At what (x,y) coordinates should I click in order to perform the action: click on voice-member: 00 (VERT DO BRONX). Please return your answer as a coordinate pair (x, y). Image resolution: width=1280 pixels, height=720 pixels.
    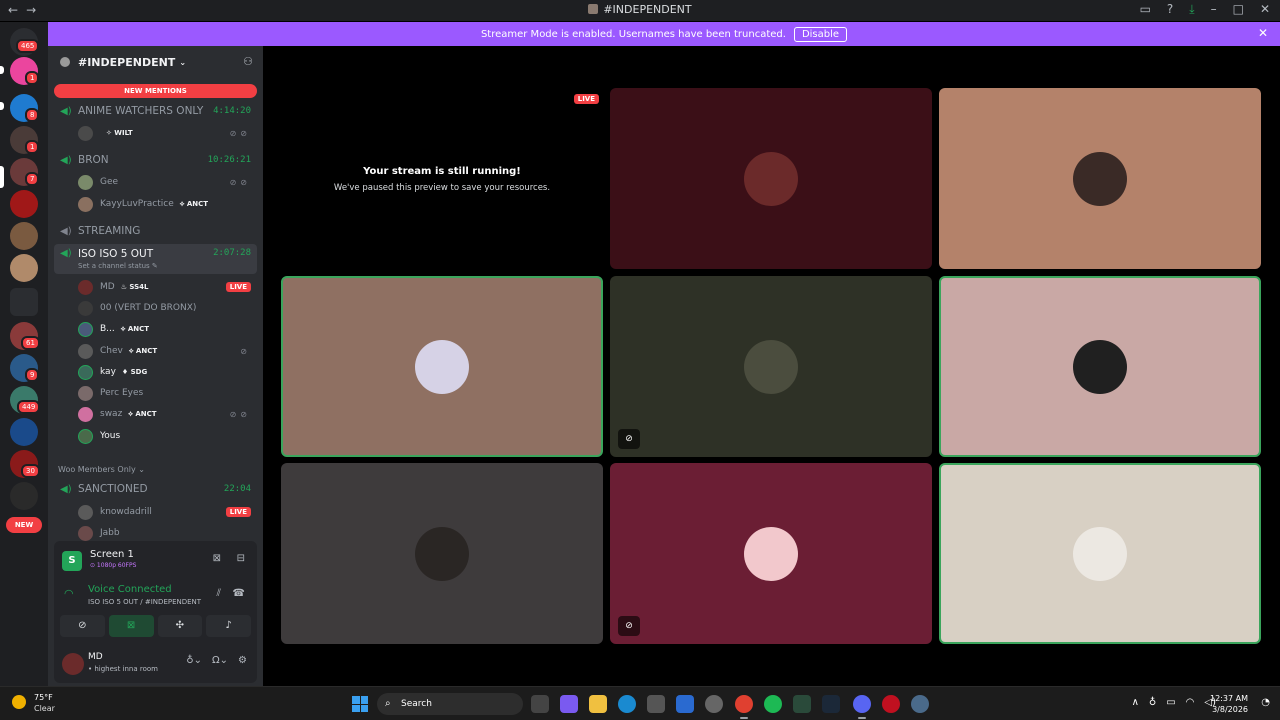
    Looking at the image, I should click on (155, 308).